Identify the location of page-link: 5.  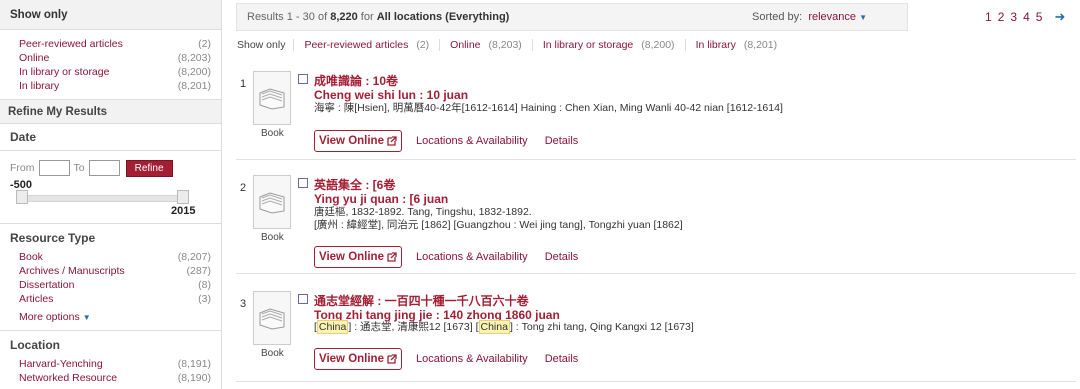
(1039, 17).